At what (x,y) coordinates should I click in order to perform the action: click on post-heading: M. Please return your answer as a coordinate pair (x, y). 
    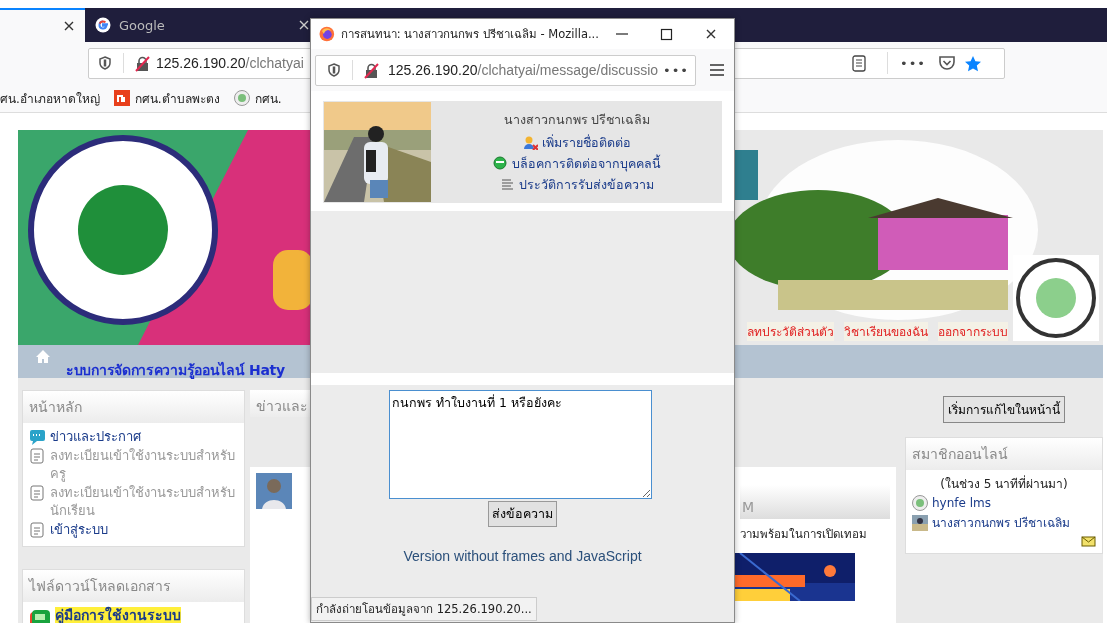
    Looking at the image, I should click on (815, 502).